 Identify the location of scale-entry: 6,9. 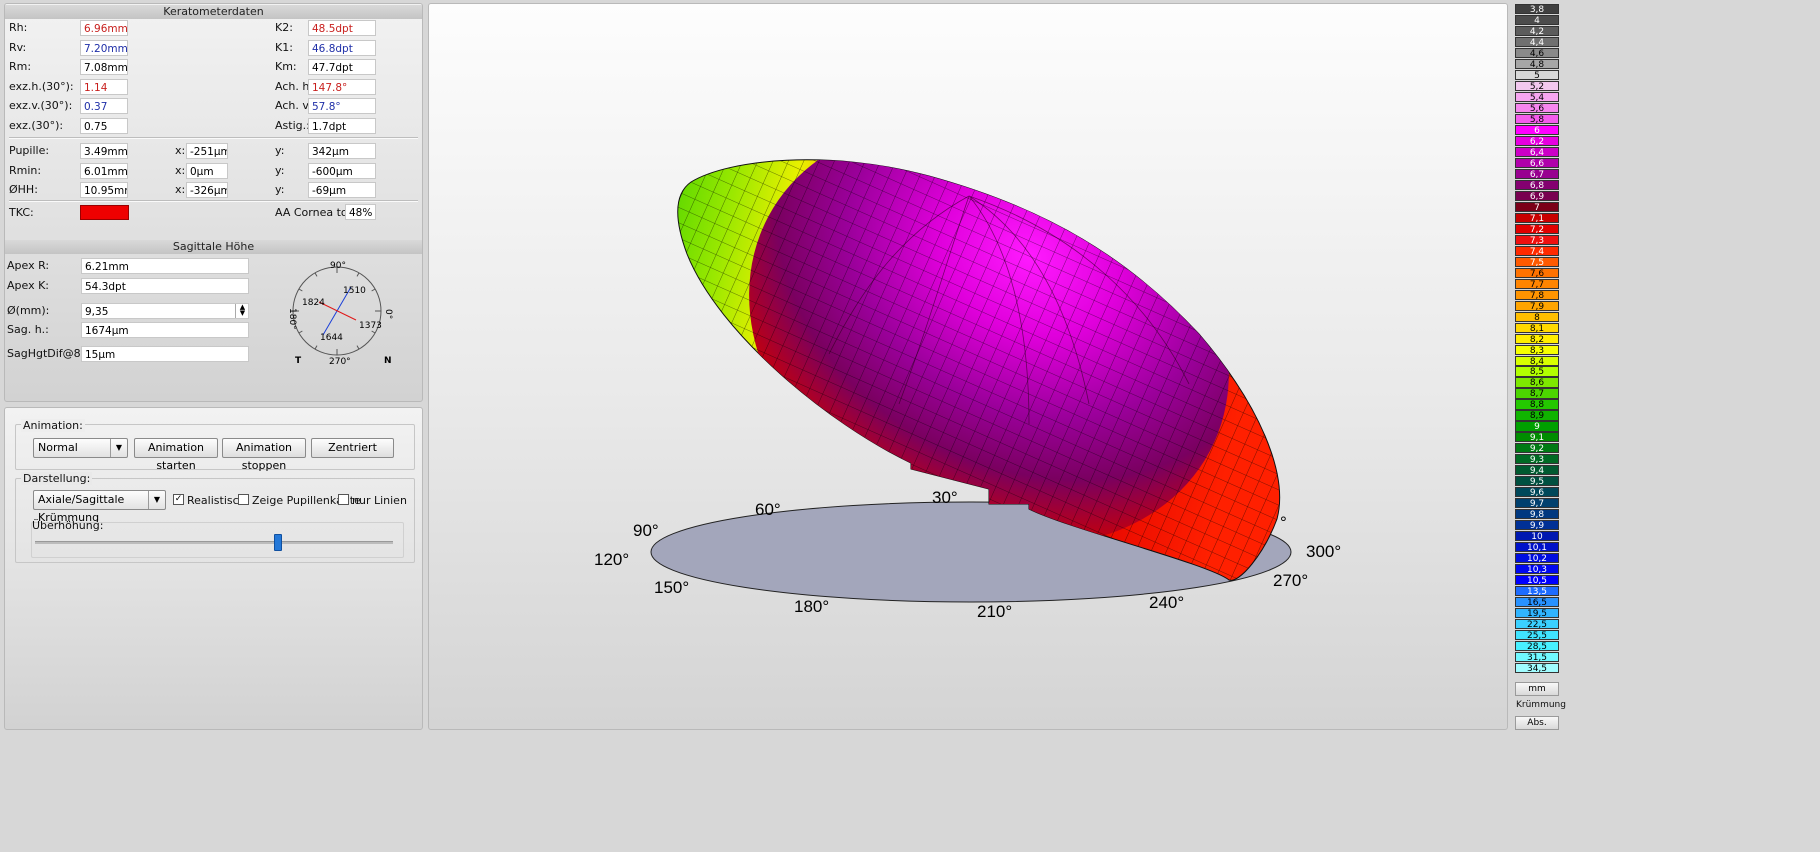
(1537, 196).